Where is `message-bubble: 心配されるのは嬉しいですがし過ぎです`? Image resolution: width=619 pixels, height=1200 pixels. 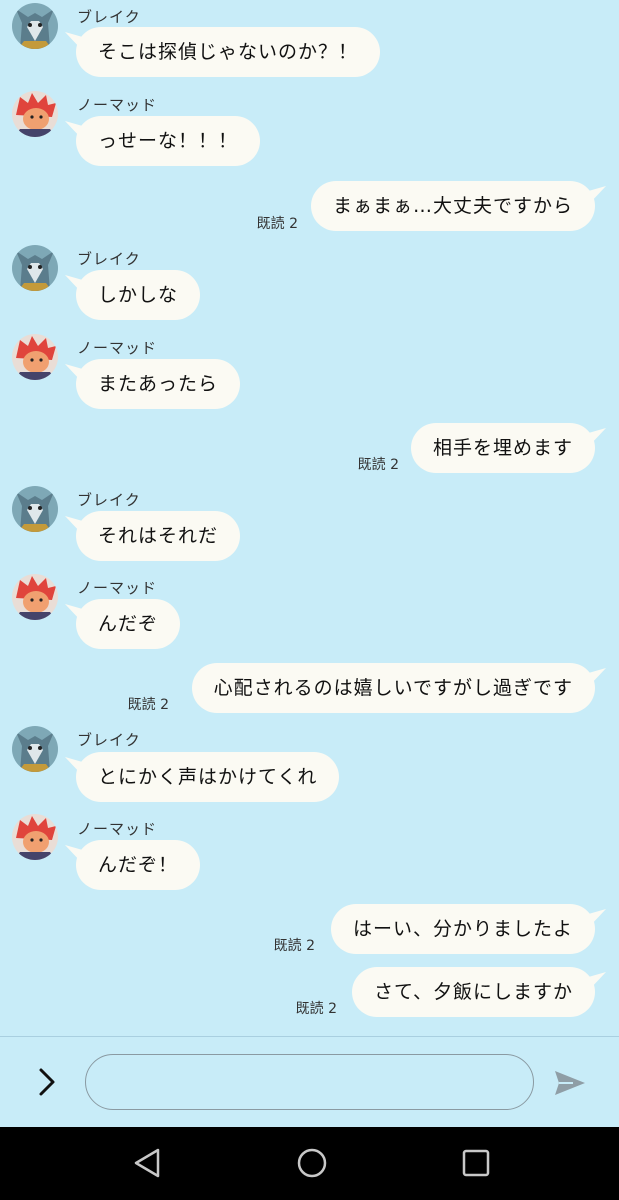 message-bubble: 心配されるのは嬉しいですがし過ぎです is located at coordinates (393, 688).